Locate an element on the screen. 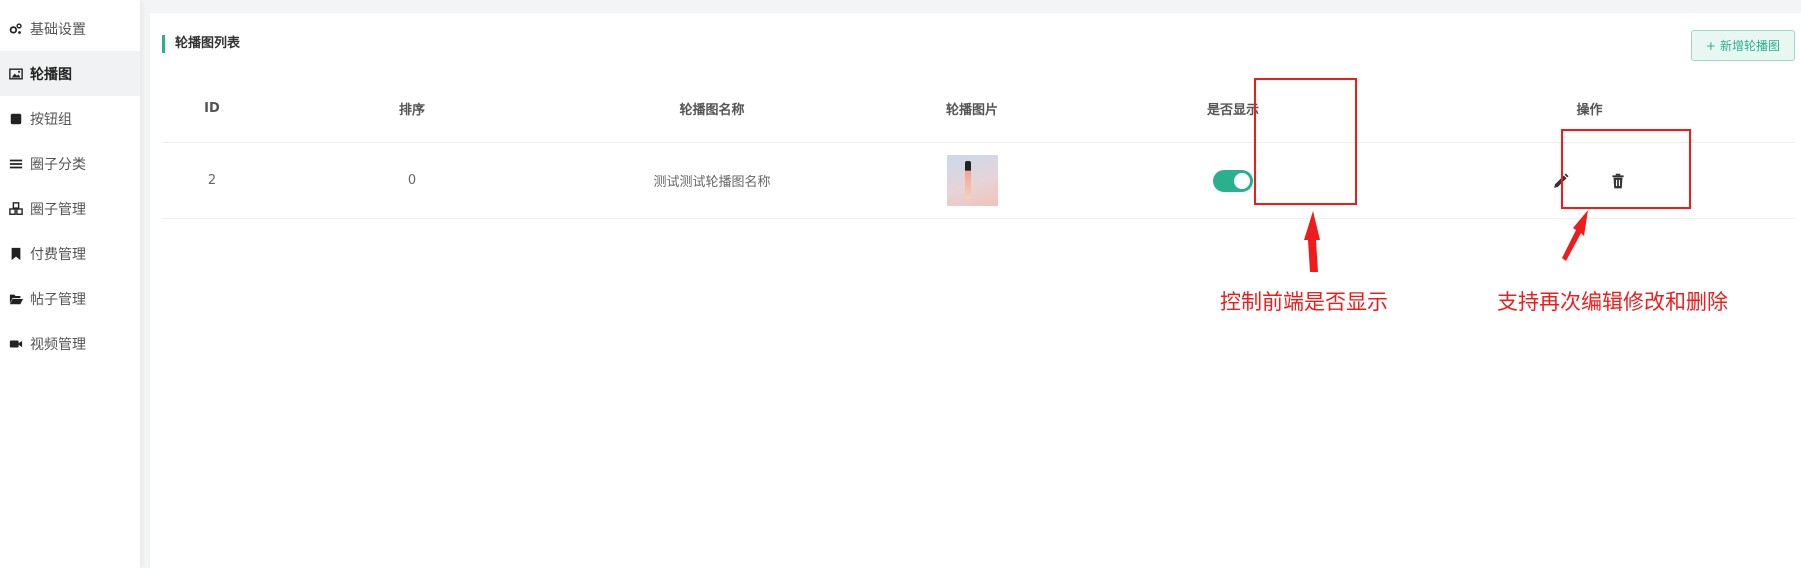  list-icon is located at coordinates (16, 164).